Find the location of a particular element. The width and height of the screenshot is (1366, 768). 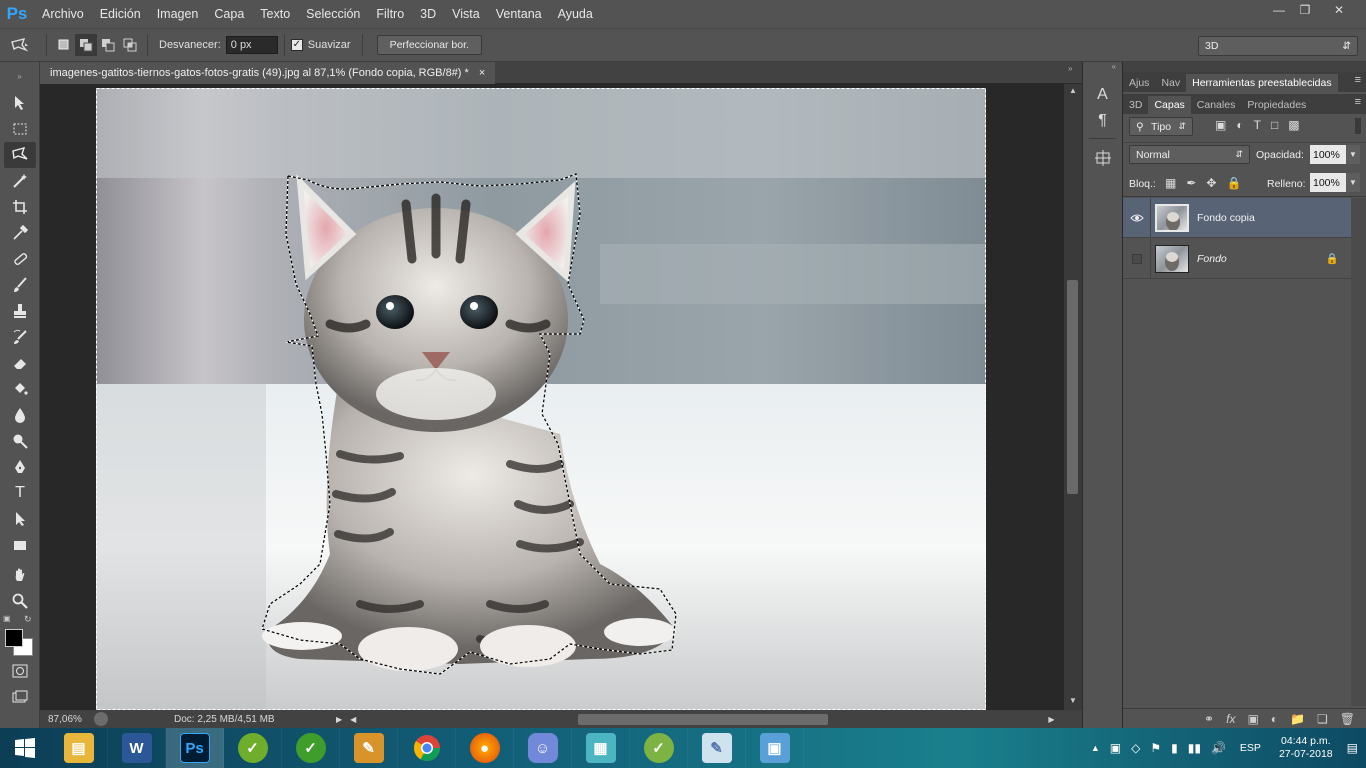

visibility-toggle is located at coordinates (1137, 258).